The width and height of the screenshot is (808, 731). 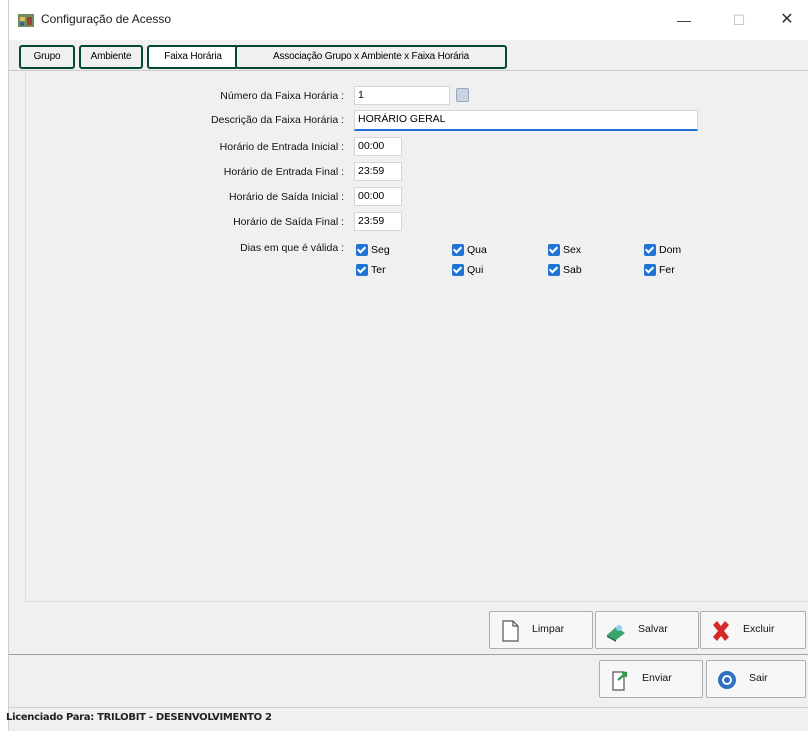 I want to click on entrada-final-label: Horário de Entrada Final :, so click(x=283, y=172).